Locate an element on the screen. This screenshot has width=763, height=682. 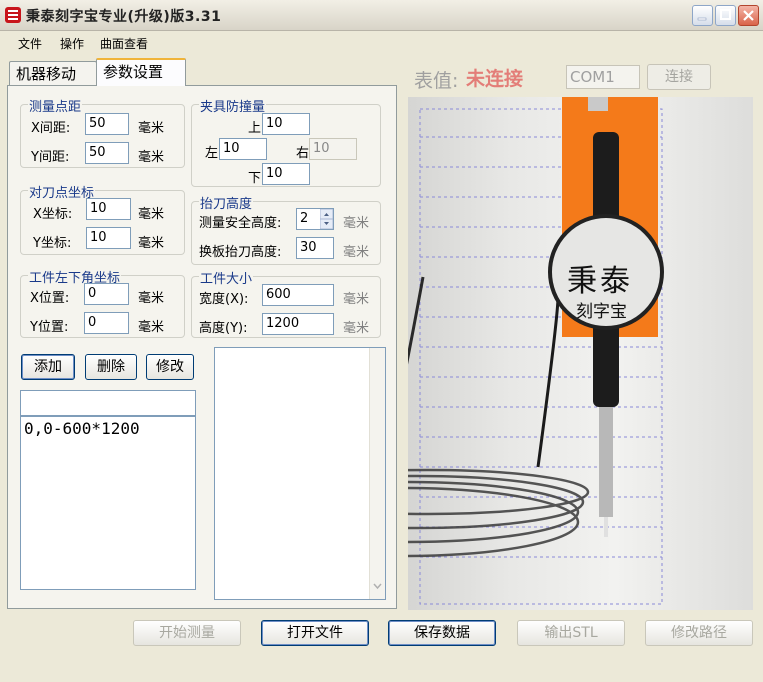
change-height-input: 30 is located at coordinates (315, 248).